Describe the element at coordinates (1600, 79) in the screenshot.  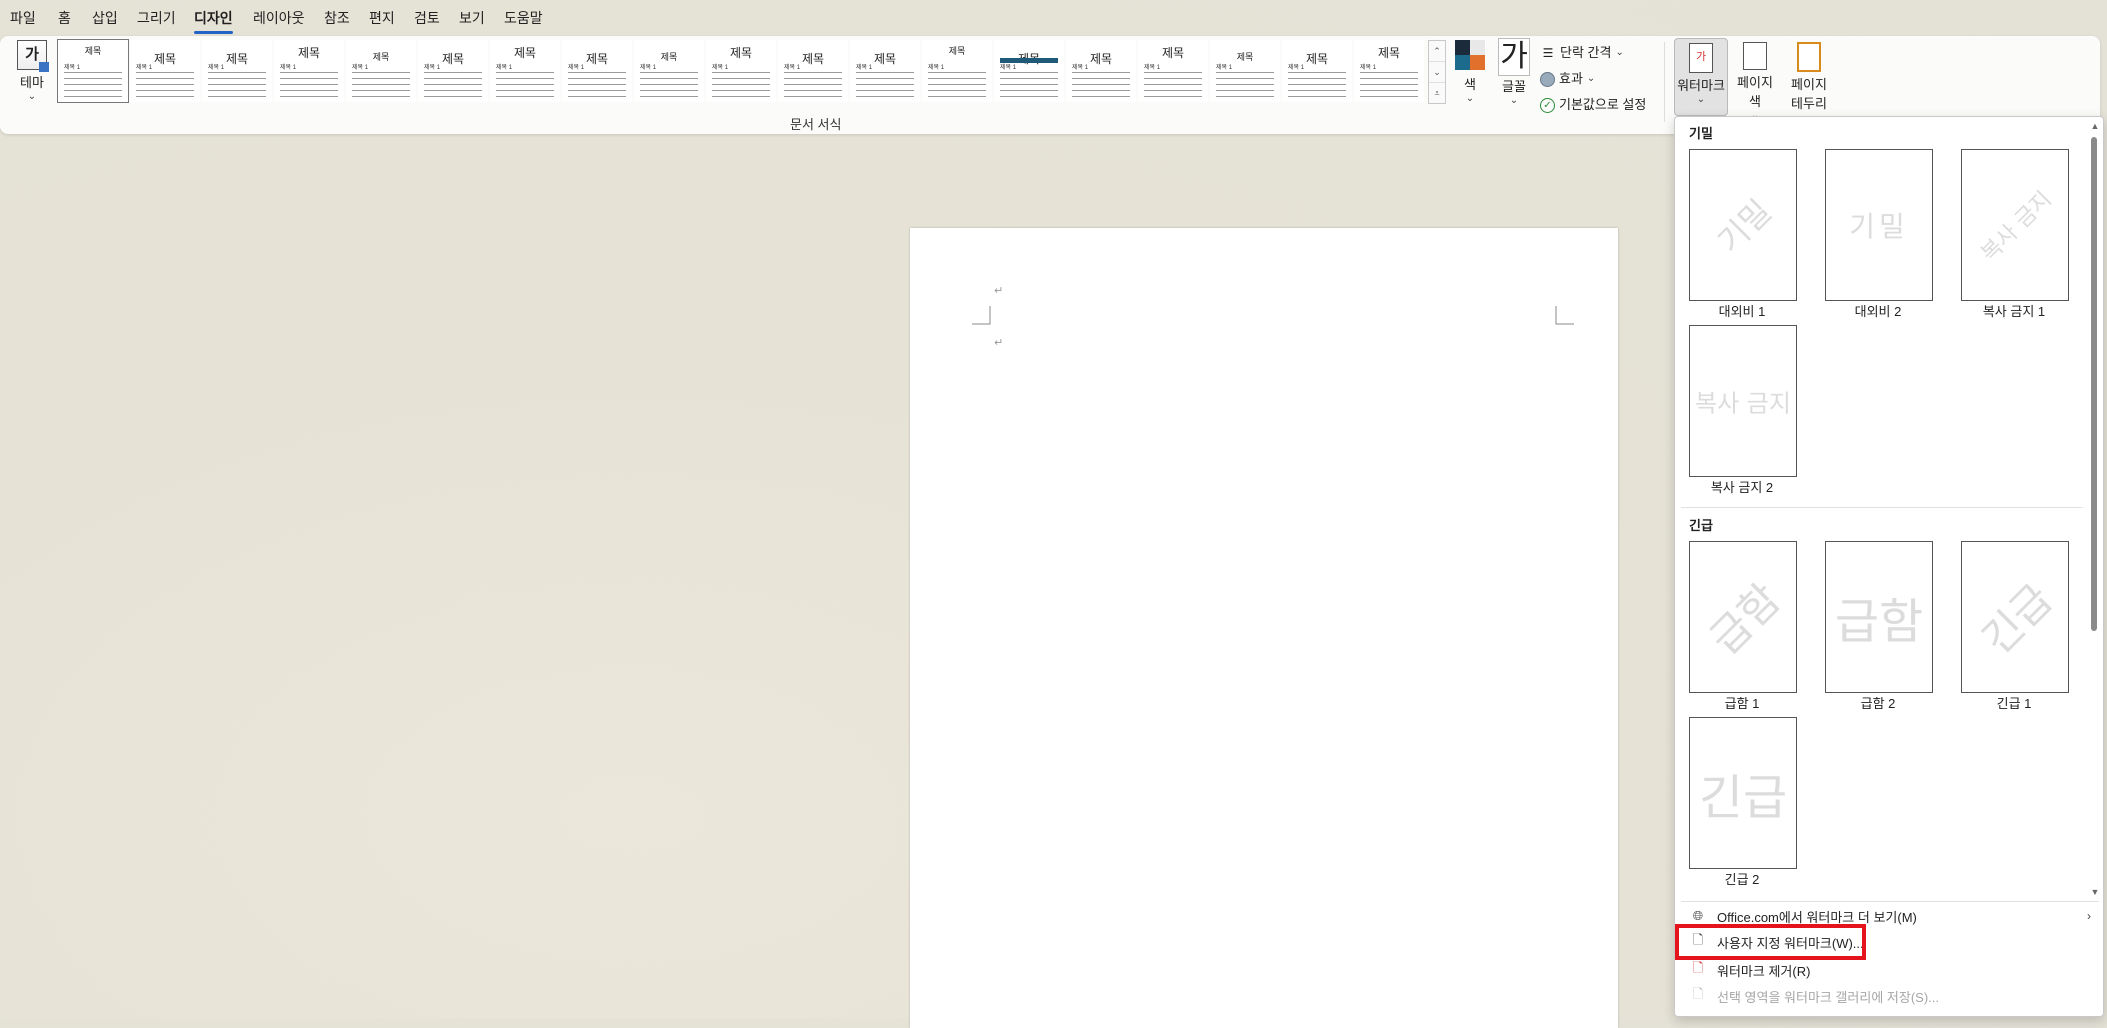
I see `effects-button: 효과 ⌄` at that location.